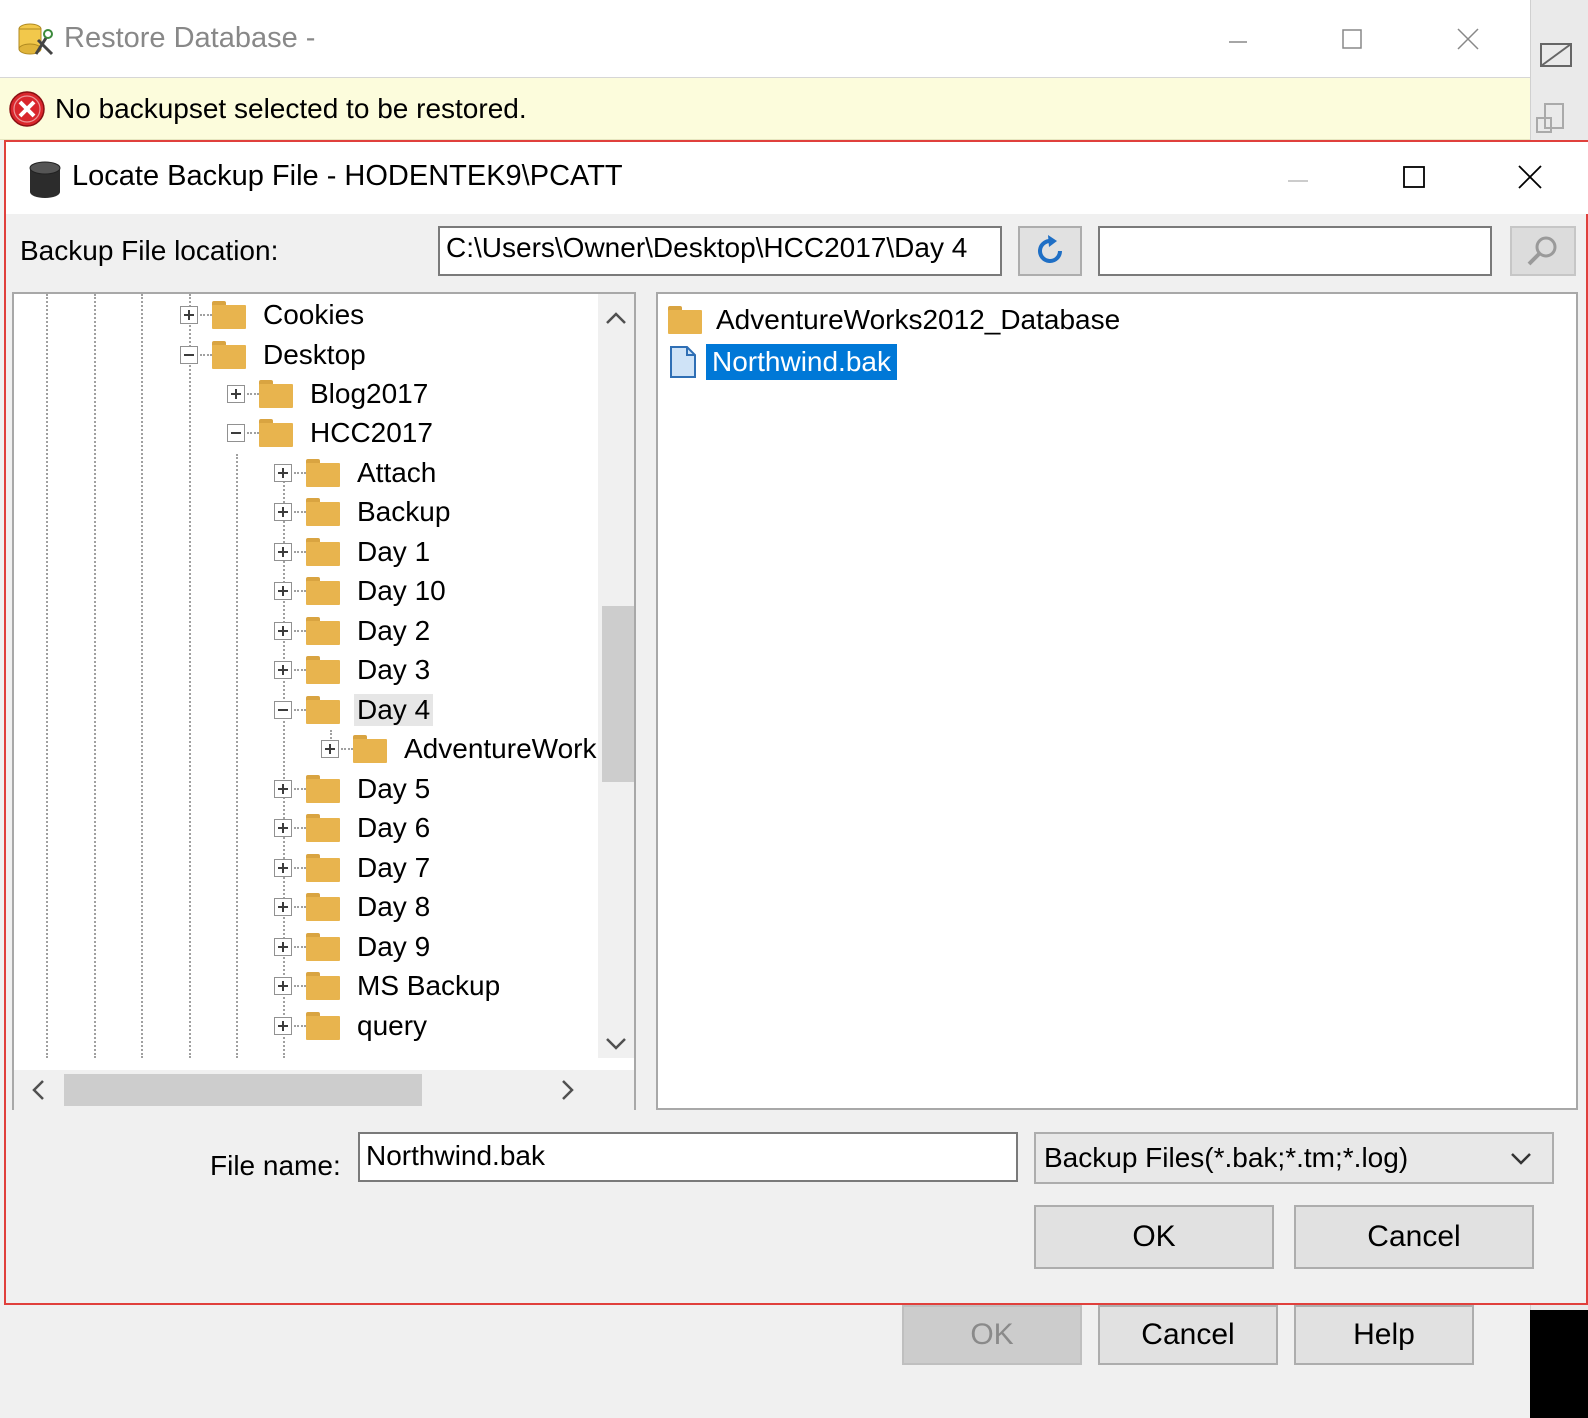 This screenshot has width=1588, height=1418. Describe the element at coordinates (618, 694) in the screenshot. I see `tree-vertical-scroll-thumb` at that location.